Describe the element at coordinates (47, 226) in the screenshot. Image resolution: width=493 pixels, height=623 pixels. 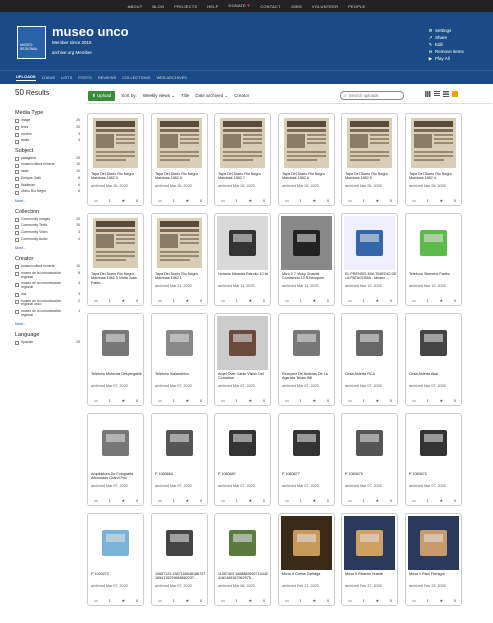
I see `facet-option: Community Texts 20` at that location.